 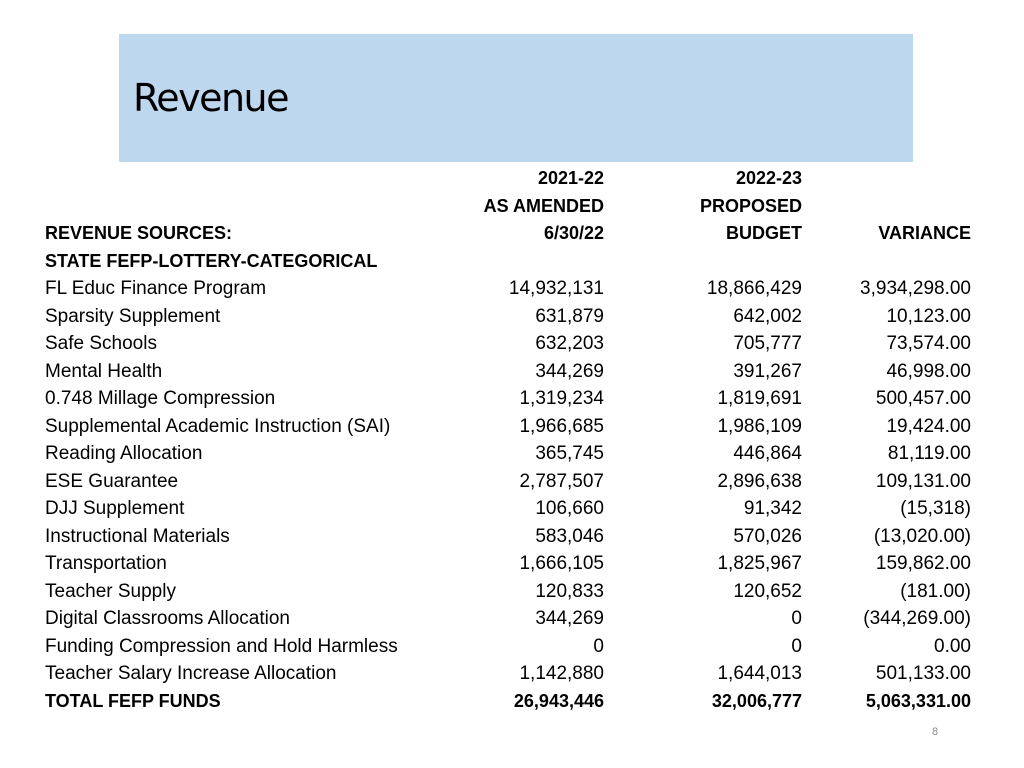 I want to click on row-col-b: 91,342, so click(x=772, y=508).